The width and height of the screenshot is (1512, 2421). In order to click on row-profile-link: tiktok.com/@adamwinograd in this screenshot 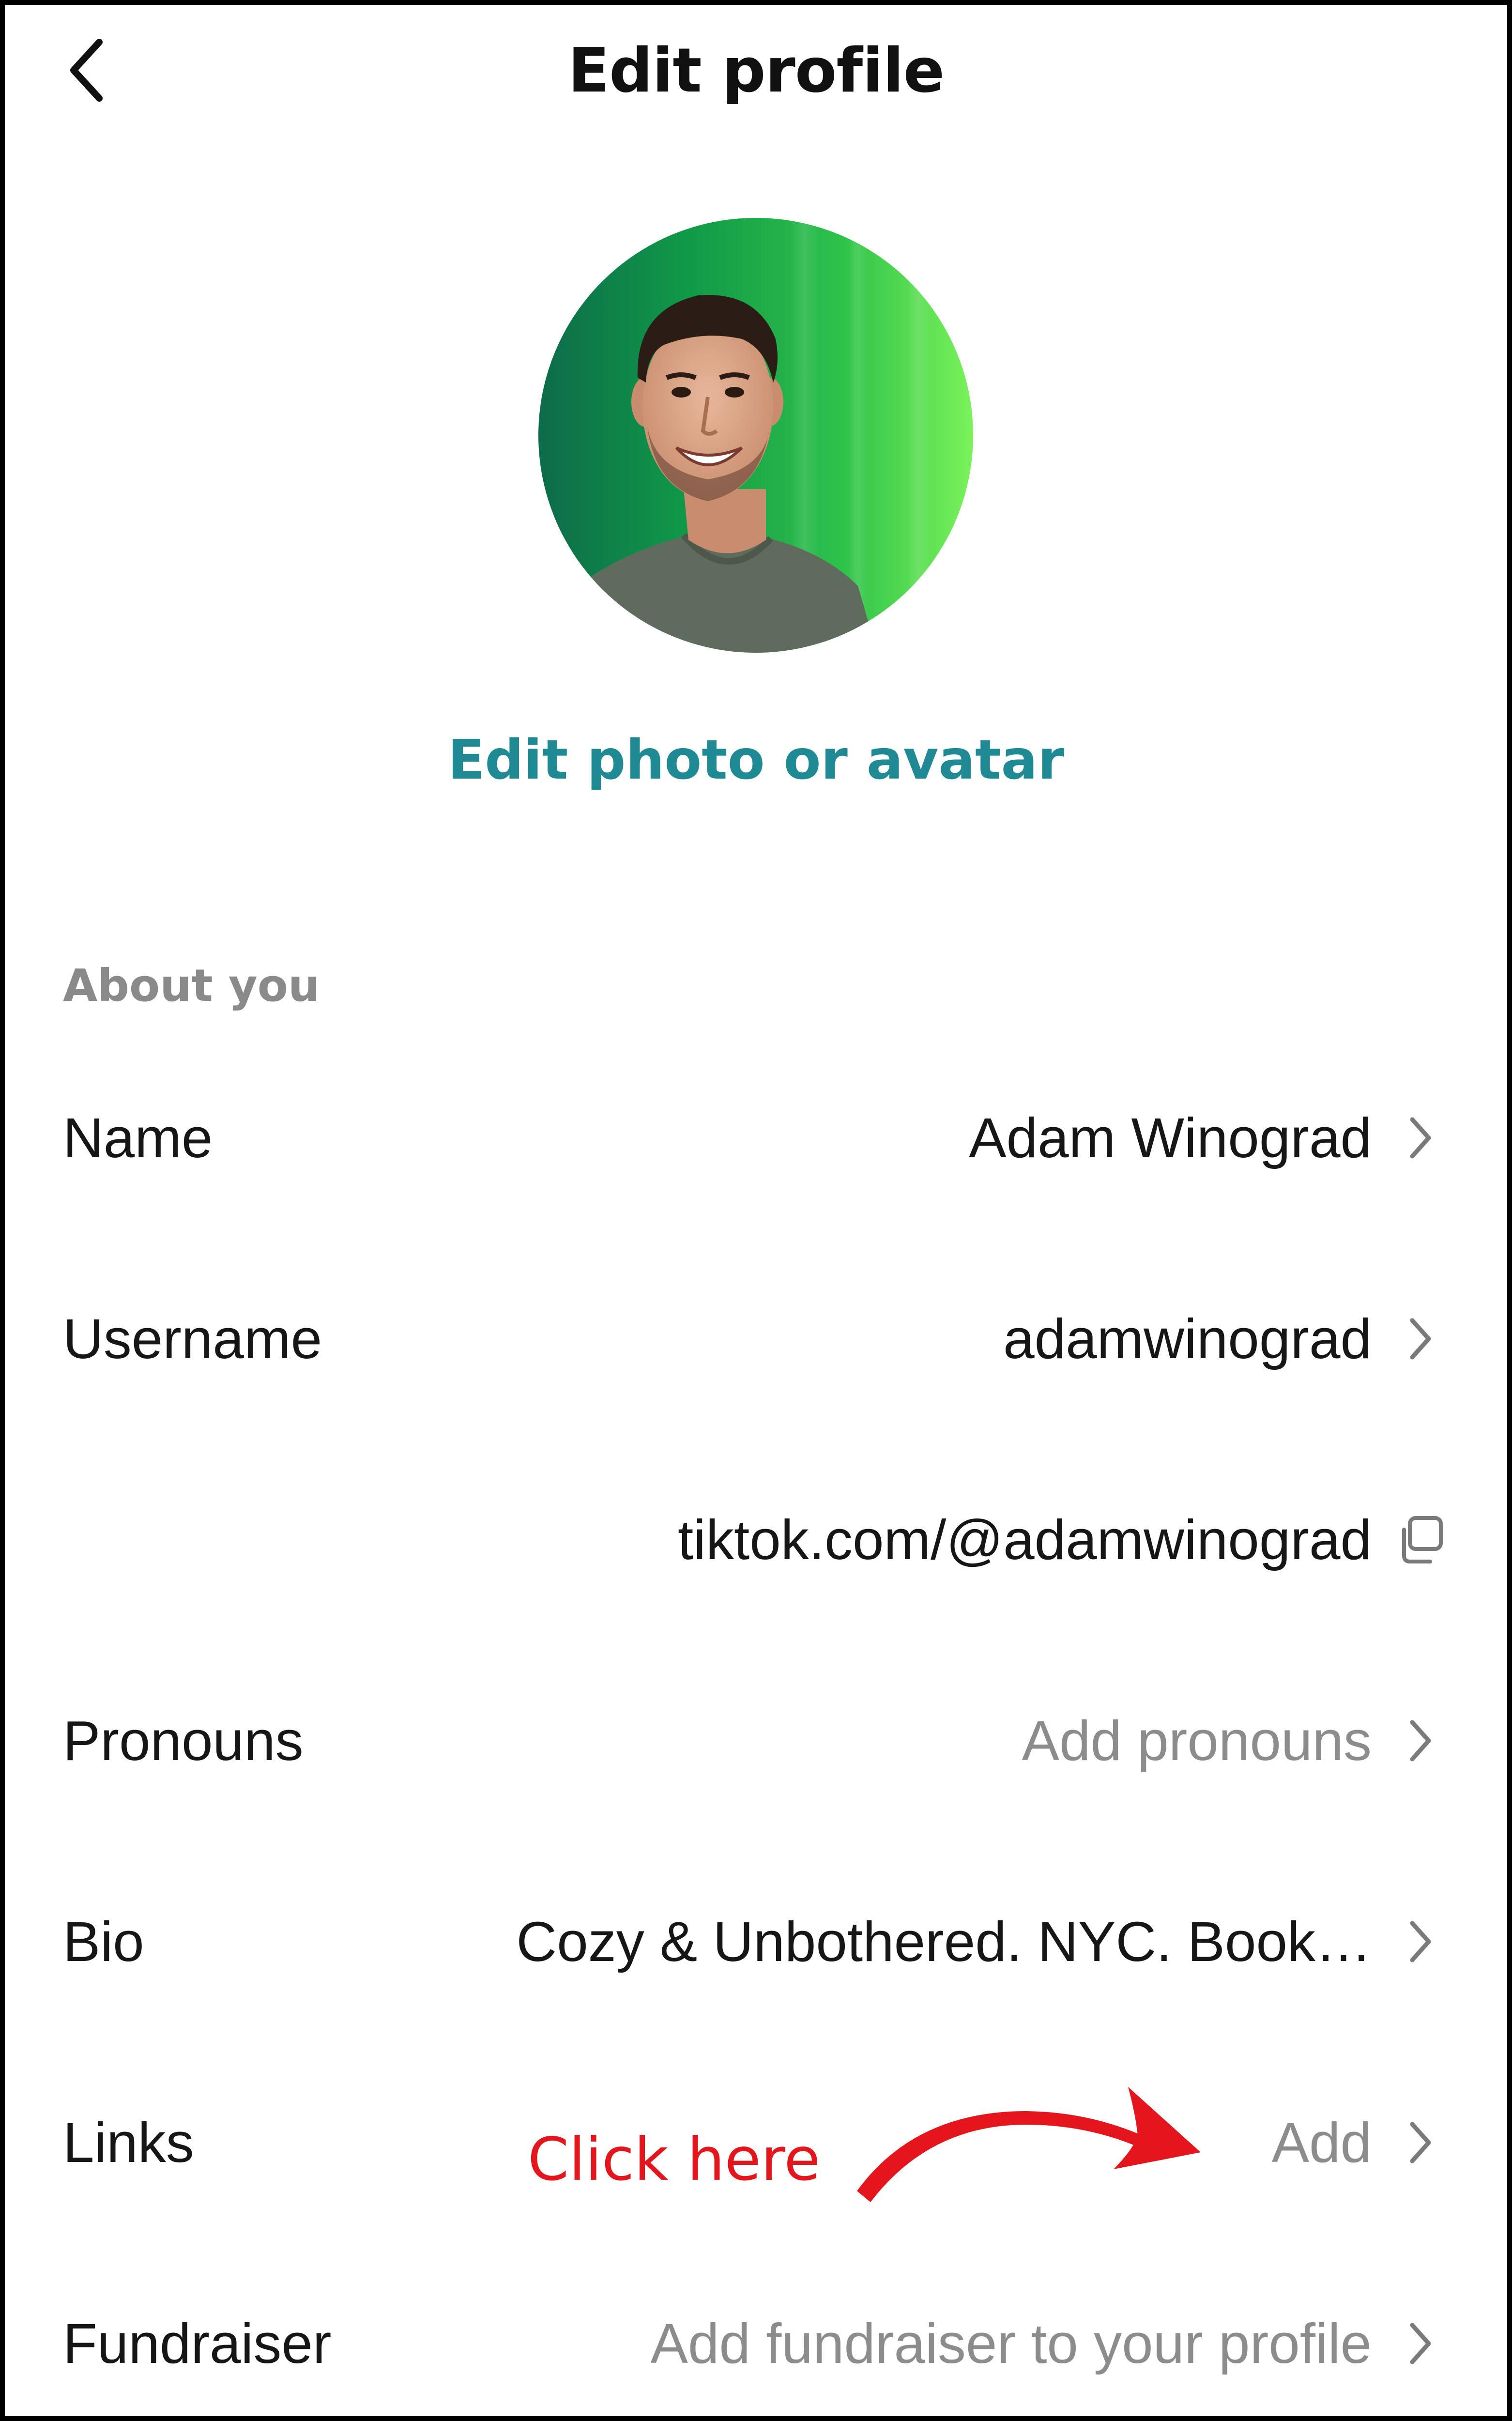, I will do `click(756, 1540)`.